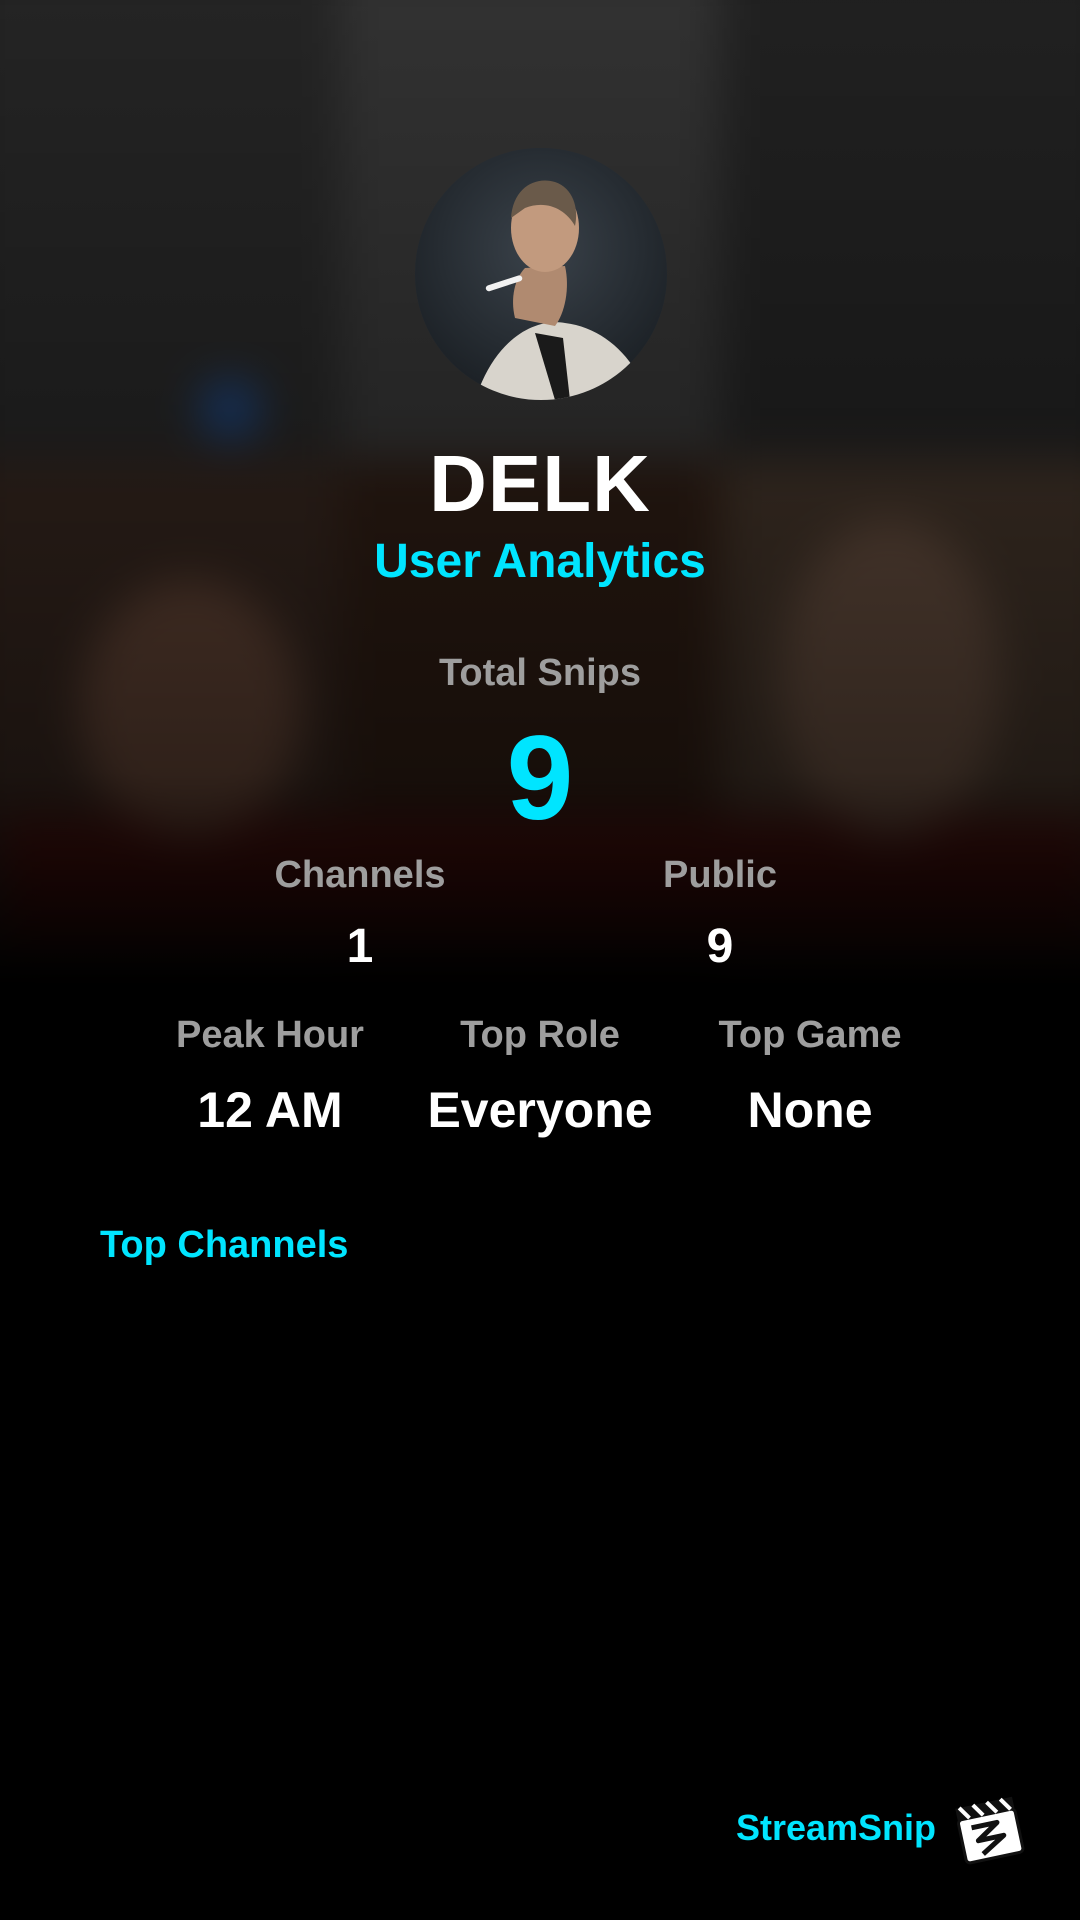 The image size is (1080, 1920). I want to click on peak-hour-label: Peak Hour, so click(270, 1035).